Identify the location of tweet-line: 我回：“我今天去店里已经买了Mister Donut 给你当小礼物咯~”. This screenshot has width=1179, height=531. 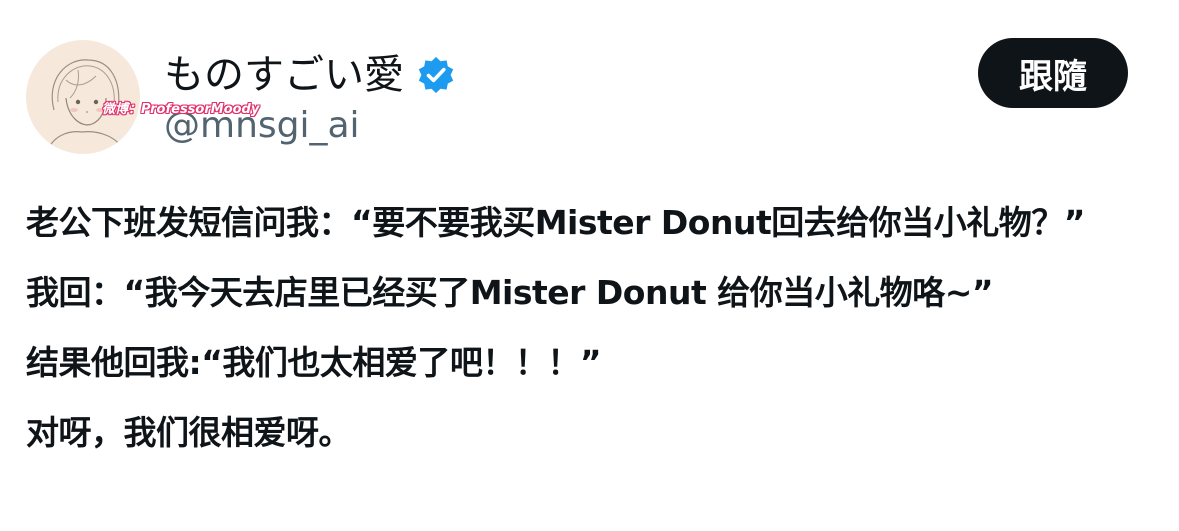
(510, 292).